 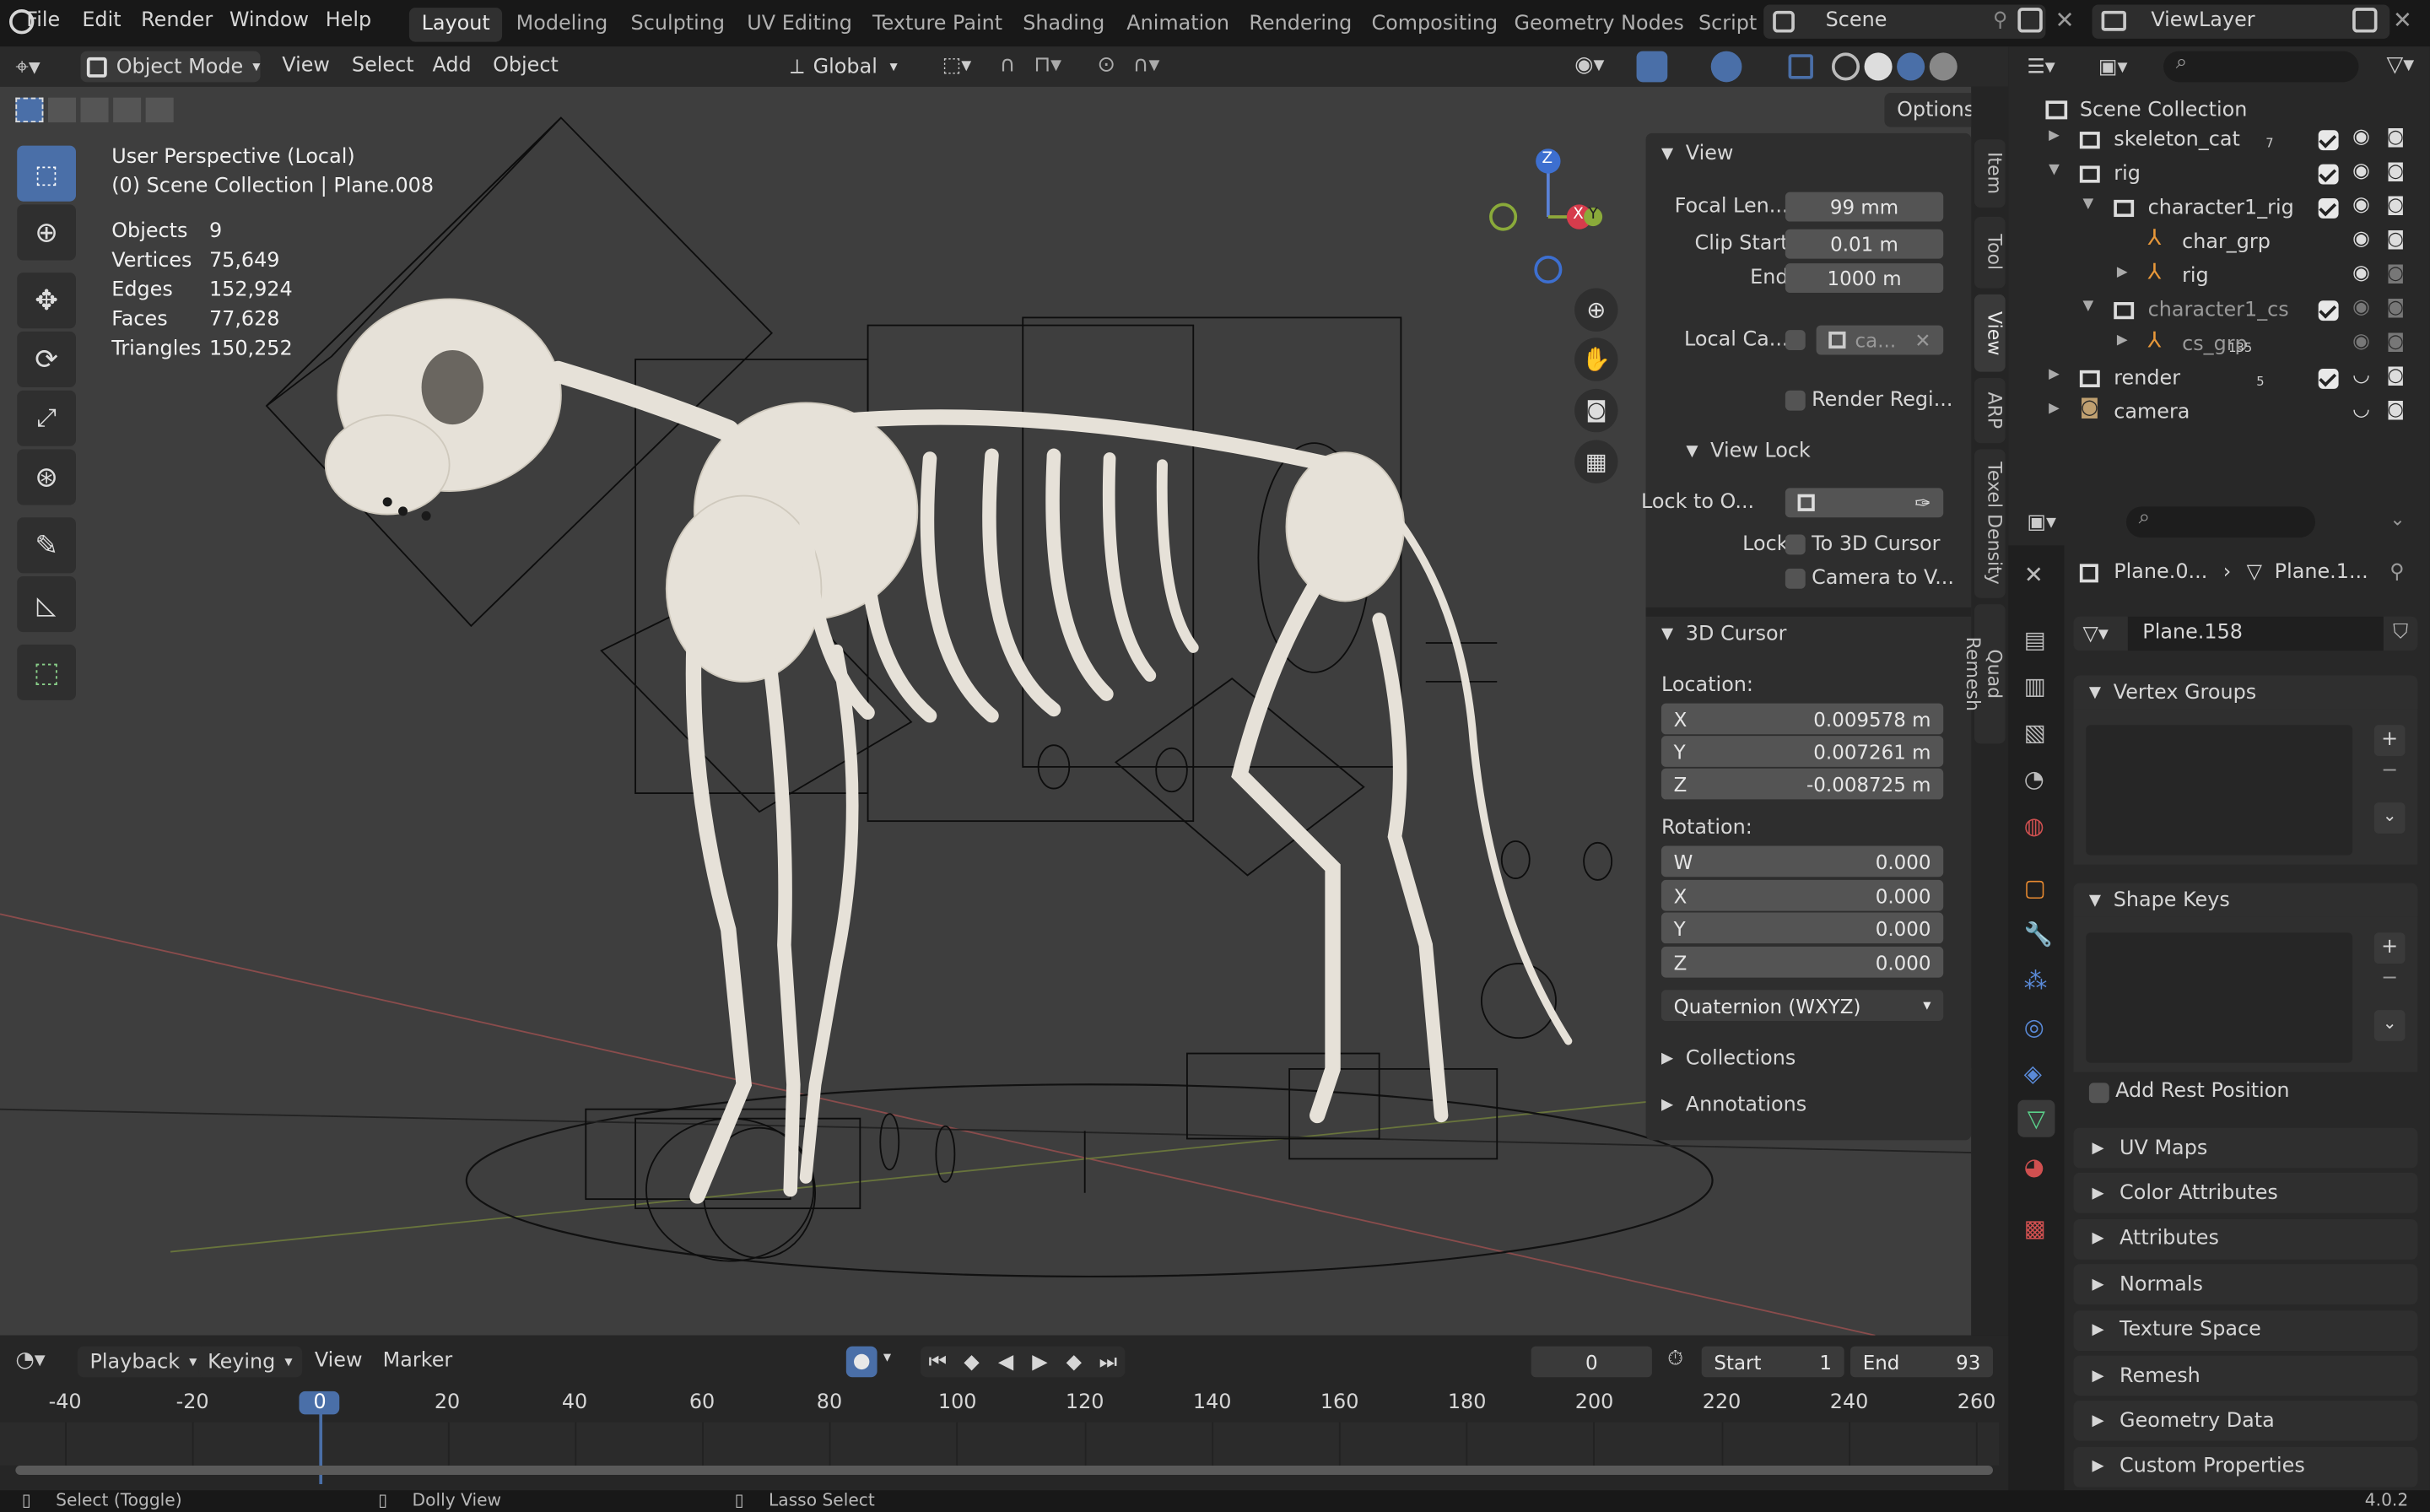 I want to click on timeline-editor-icon: ◔▾, so click(x=30, y=1359).